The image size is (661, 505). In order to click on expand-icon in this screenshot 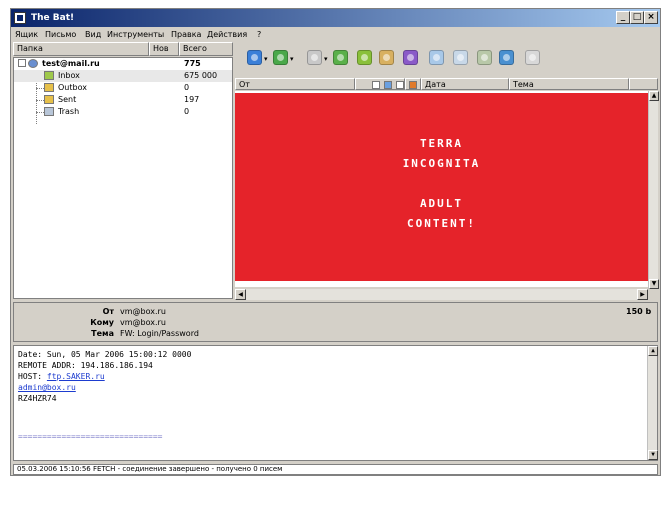, I will do `click(22, 63)`.